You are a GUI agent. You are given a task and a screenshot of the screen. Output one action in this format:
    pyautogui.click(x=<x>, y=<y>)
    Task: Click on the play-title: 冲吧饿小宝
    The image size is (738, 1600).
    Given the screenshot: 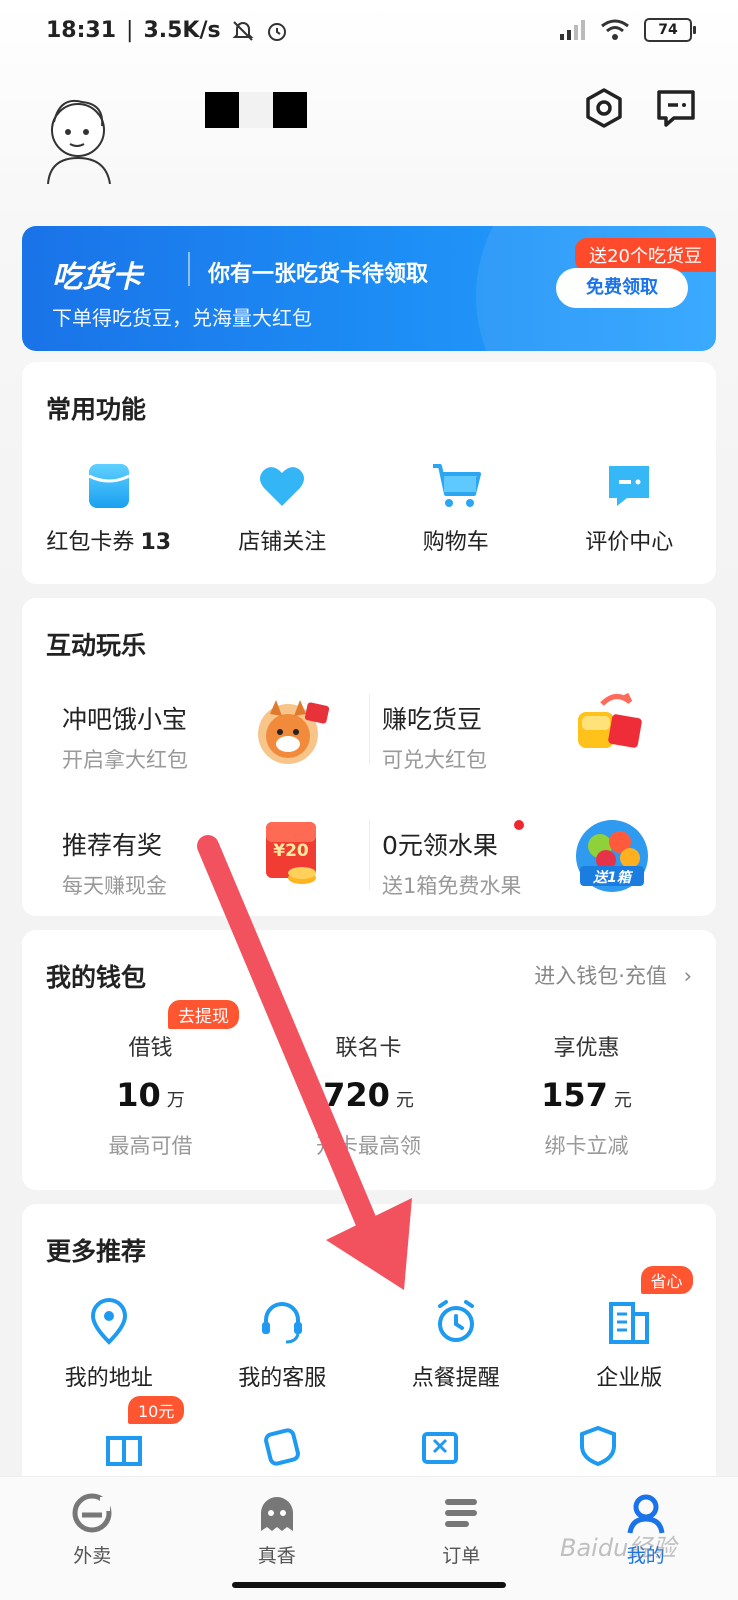 What is the action you would take?
    pyautogui.click(x=125, y=719)
    